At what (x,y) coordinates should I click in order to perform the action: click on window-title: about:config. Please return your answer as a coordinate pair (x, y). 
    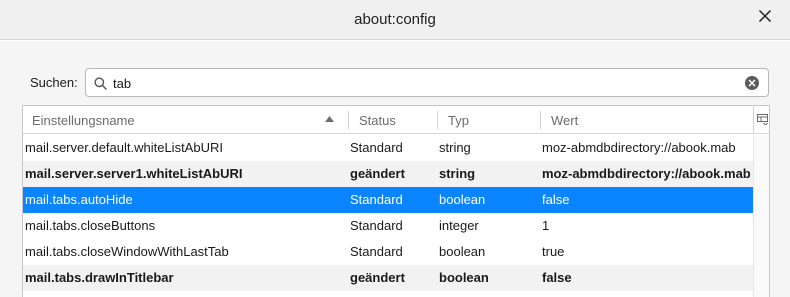
    Looking at the image, I should click on (395, 19).